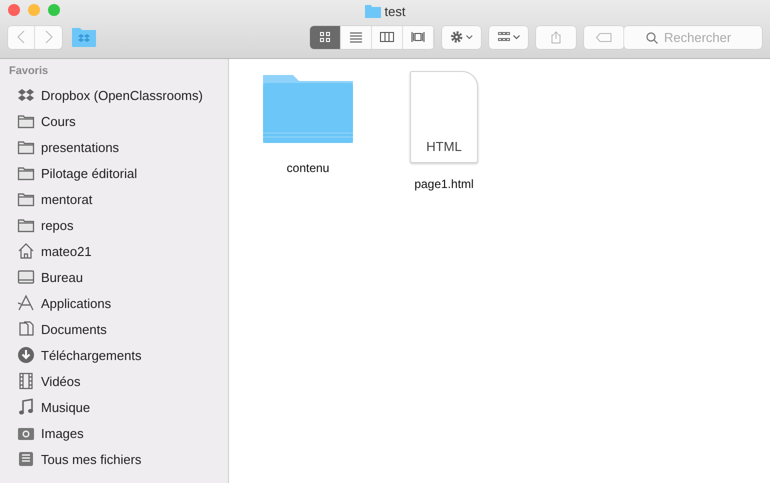  I want to click on sidebar-item: presentations, so click(118, 147).